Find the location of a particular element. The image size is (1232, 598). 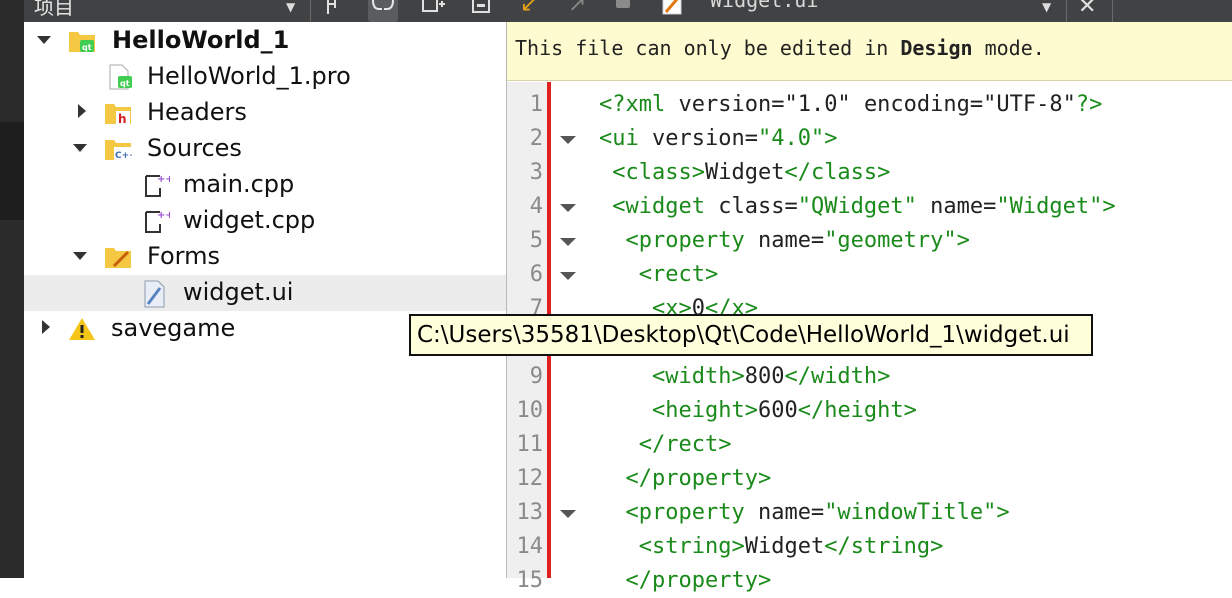

code-line: 3 <class>Widget</class> is located at coordinates (869, 173).